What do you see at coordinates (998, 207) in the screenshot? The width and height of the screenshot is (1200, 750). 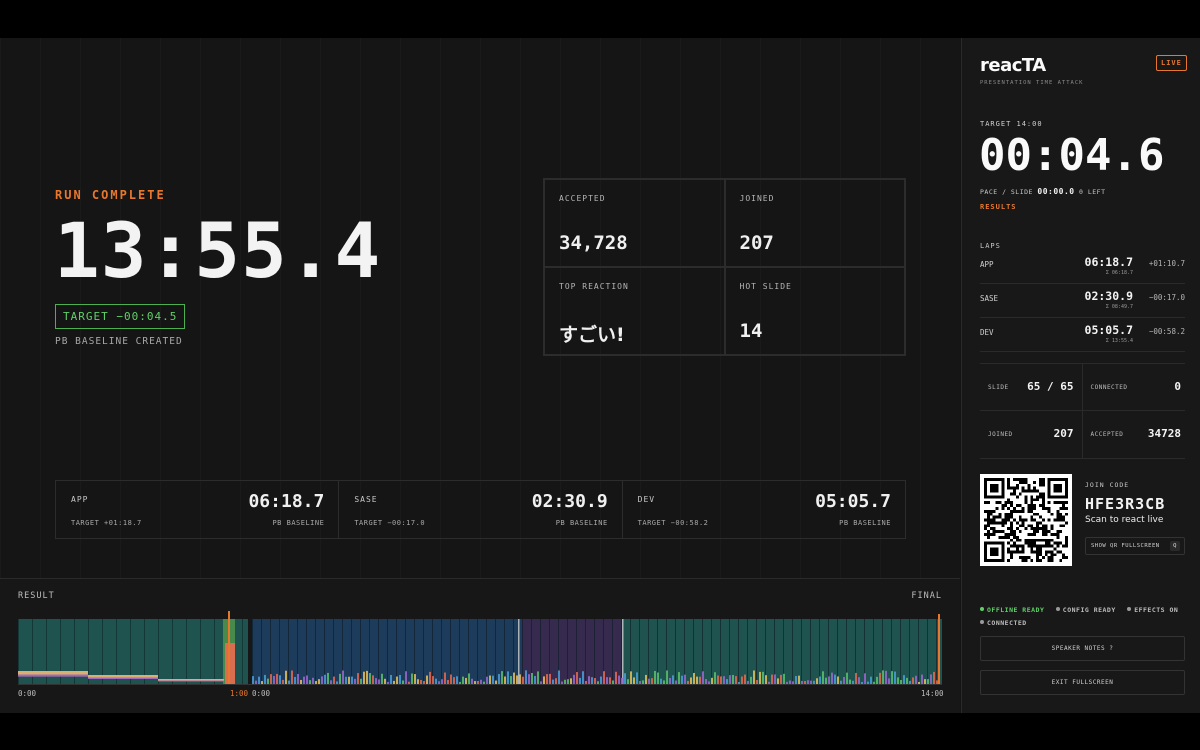 I see `results-link: RESULTS` at bounding box center [998, 207].